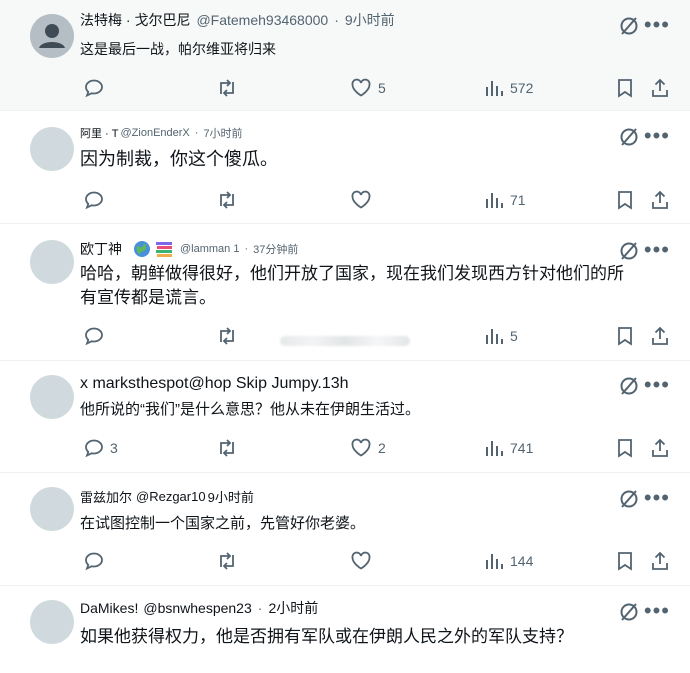 The height and width of the screenshot is (673, 690). I want to click on heart-icon, so click(361, 199).